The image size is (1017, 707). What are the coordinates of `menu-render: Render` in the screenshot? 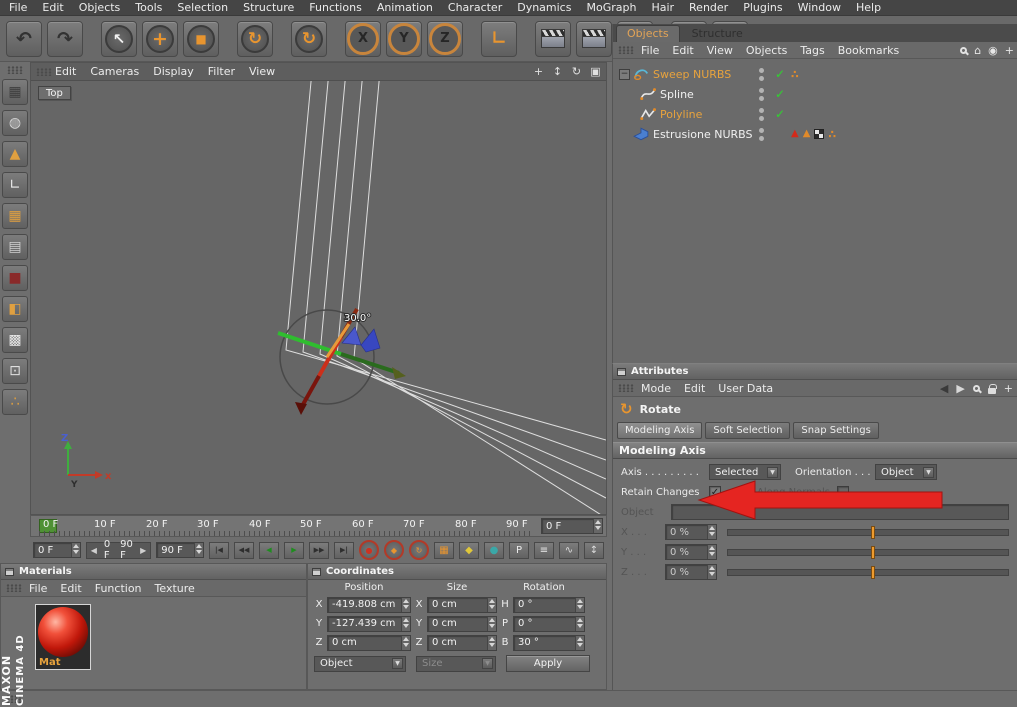 It's located at (708, 7).